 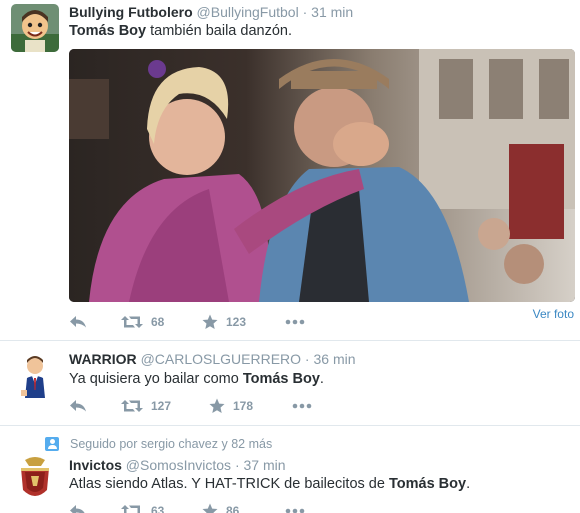 I want to click on view-photo-link: Ver foto, so click(x=553, y=314).